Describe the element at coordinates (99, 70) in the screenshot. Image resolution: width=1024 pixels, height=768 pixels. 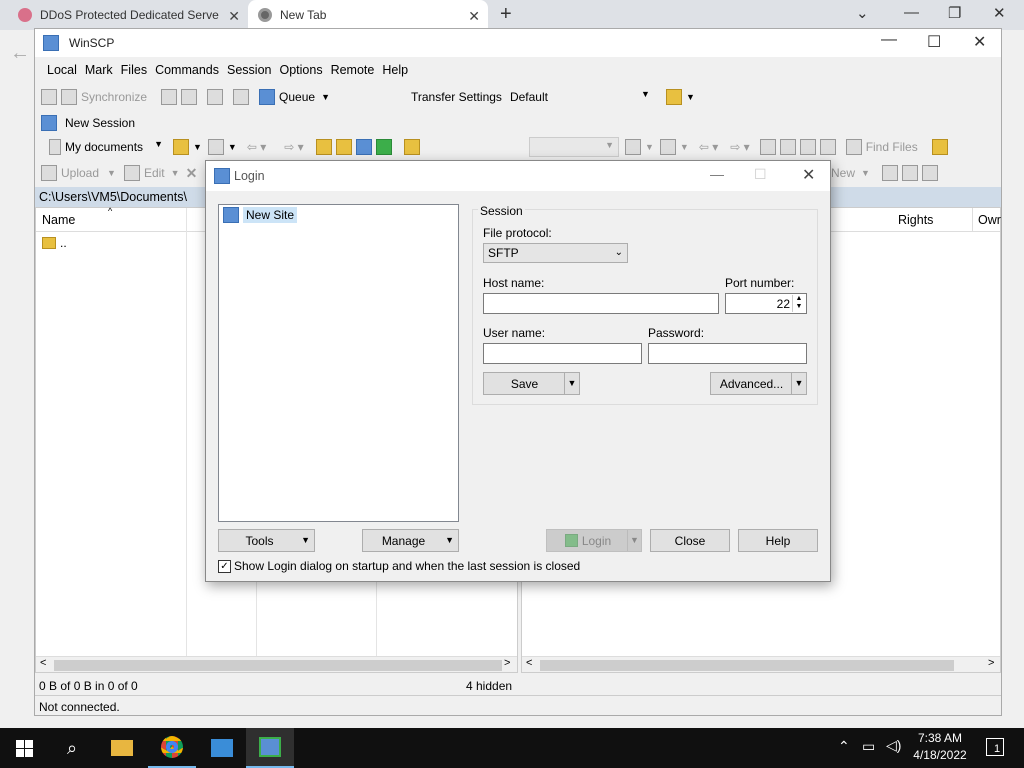
I see `menu-mark: Mark` at that location.